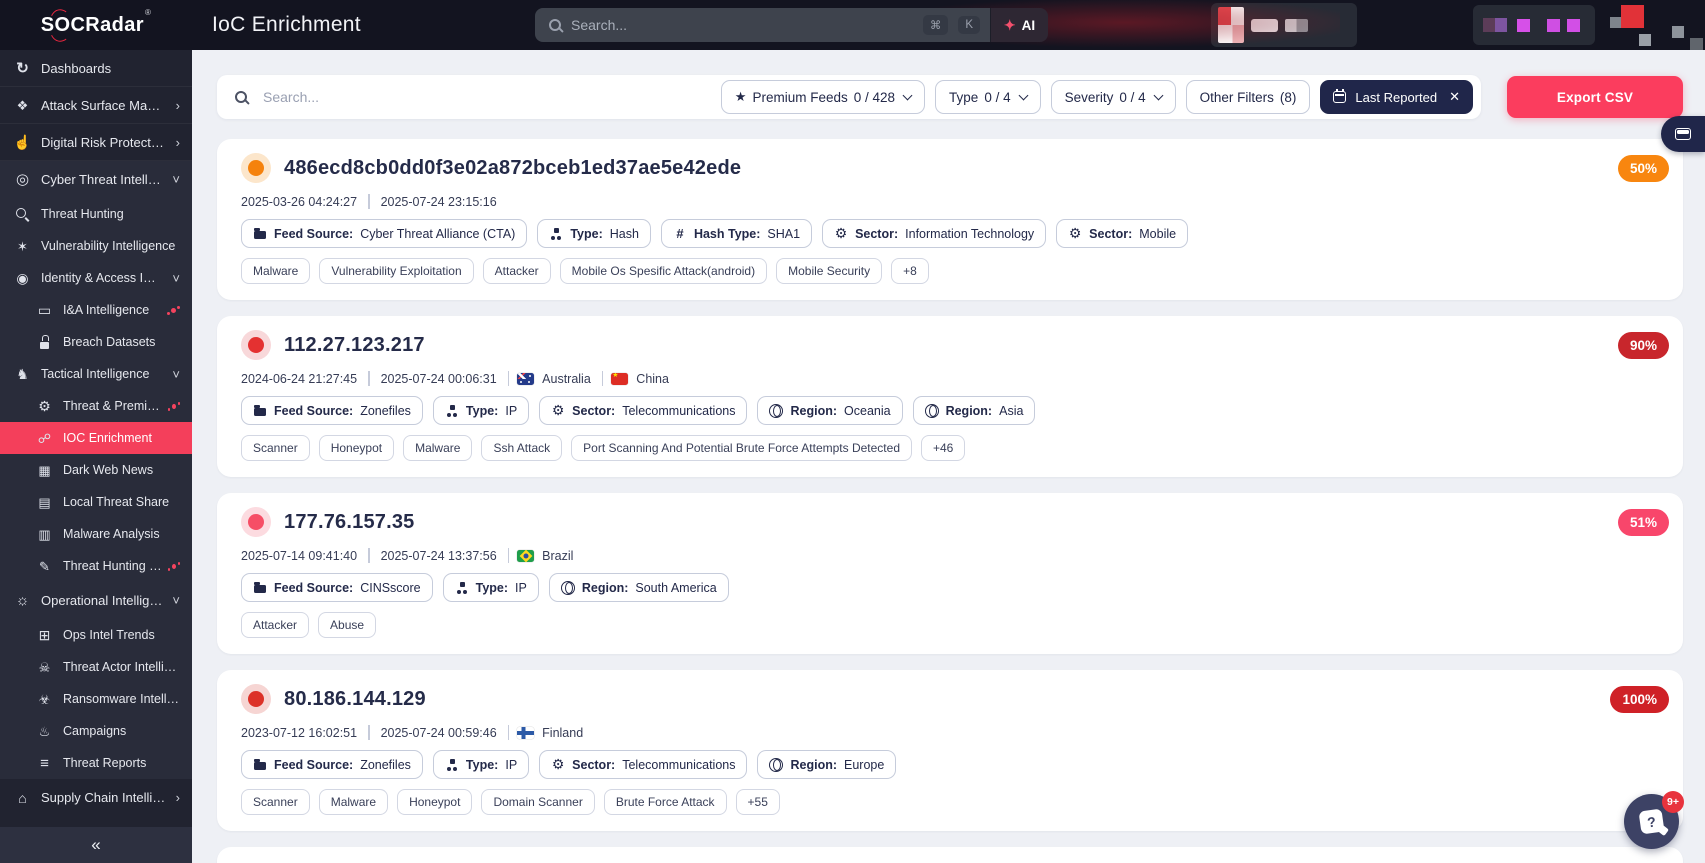  Describe the element at coordinates (665, 802) in the screenshot. I see `tag-pill: Brute Force Attack` at that location.